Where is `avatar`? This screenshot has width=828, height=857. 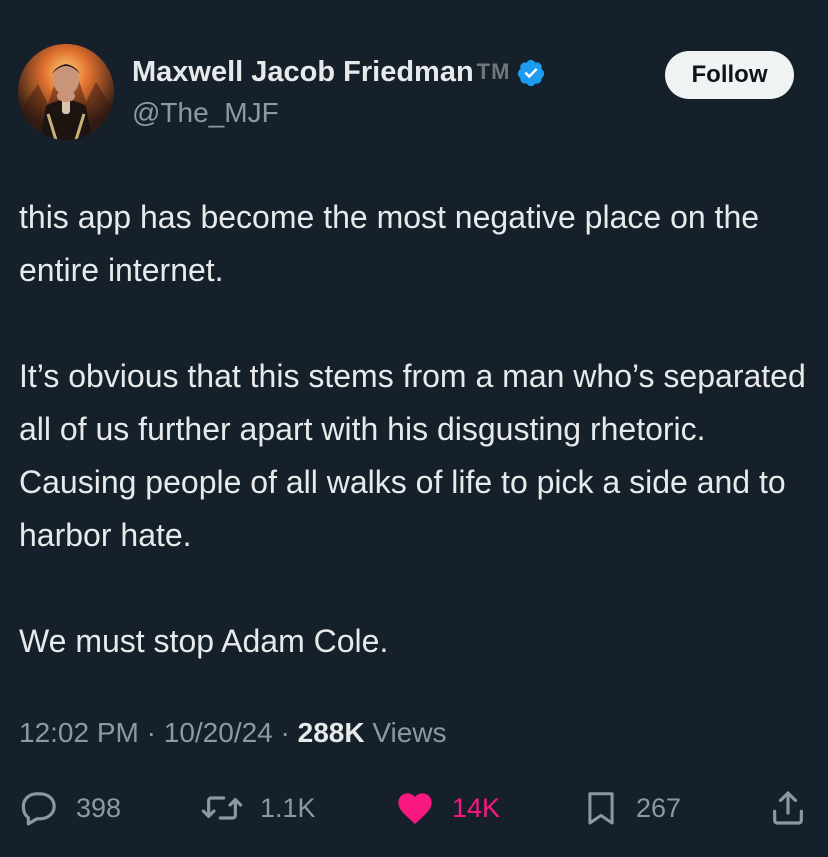
avatar is located at coordinates (66, 92).